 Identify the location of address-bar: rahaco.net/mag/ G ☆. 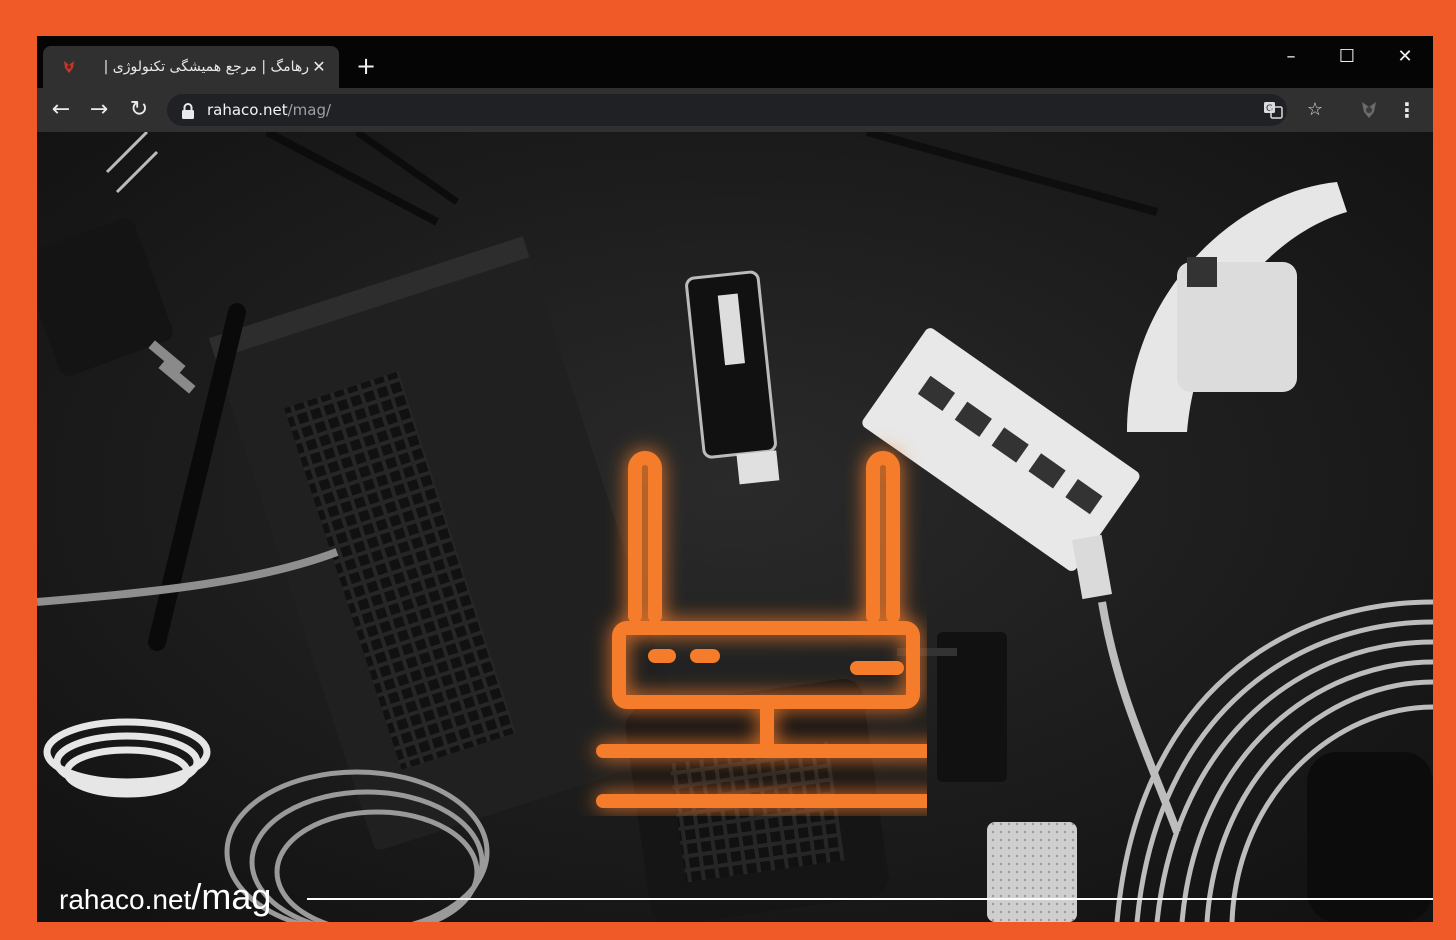
(745, 110).